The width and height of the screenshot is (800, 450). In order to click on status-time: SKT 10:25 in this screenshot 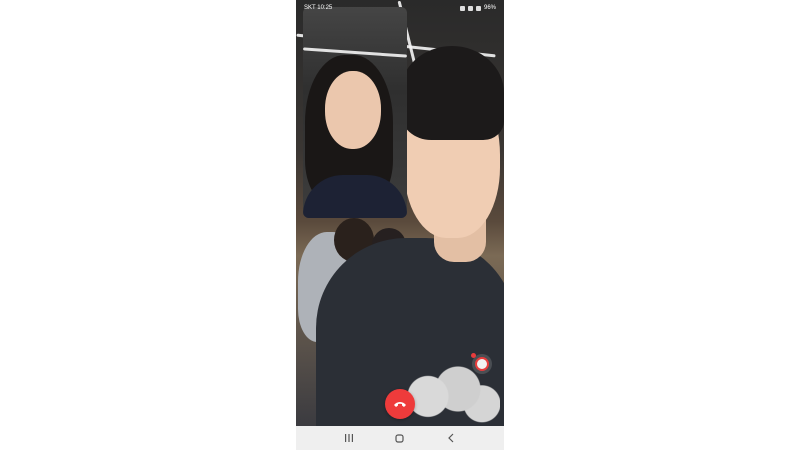, I will do `click(318, 8)`.